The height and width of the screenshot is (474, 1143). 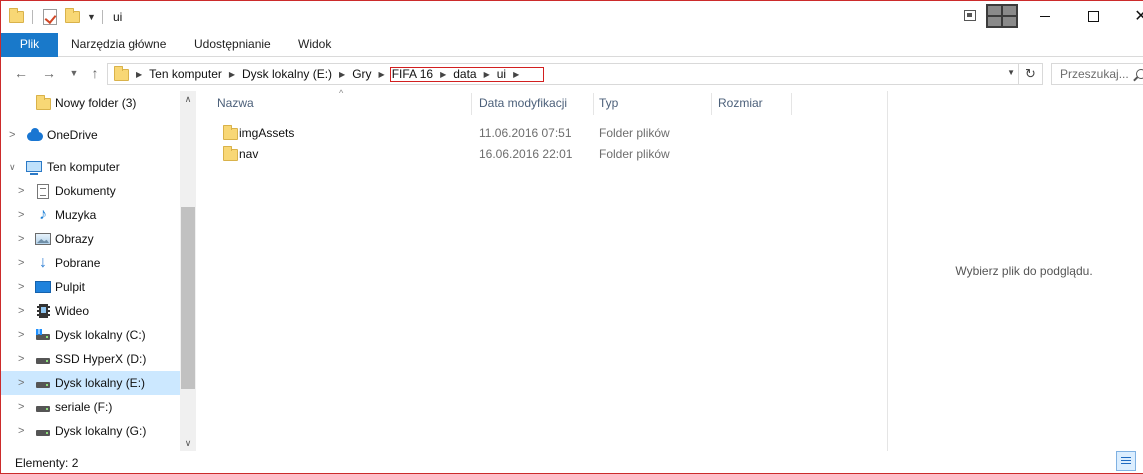 What do you see at coordinates (95, 73) in the screenshot?
I see `up-button: ↑` at bounding box center [95, 73].